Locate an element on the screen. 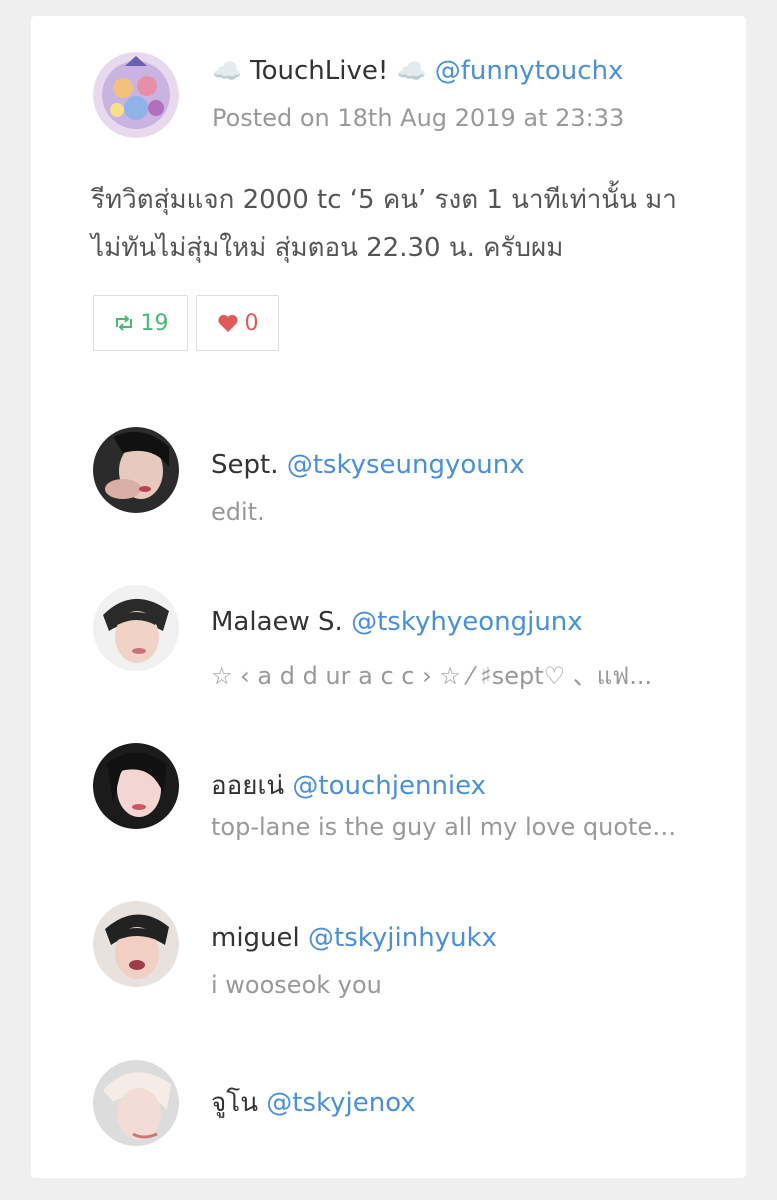  user-name-line: Sept. @tskyseungyounx is located at coordinates (368, 465).